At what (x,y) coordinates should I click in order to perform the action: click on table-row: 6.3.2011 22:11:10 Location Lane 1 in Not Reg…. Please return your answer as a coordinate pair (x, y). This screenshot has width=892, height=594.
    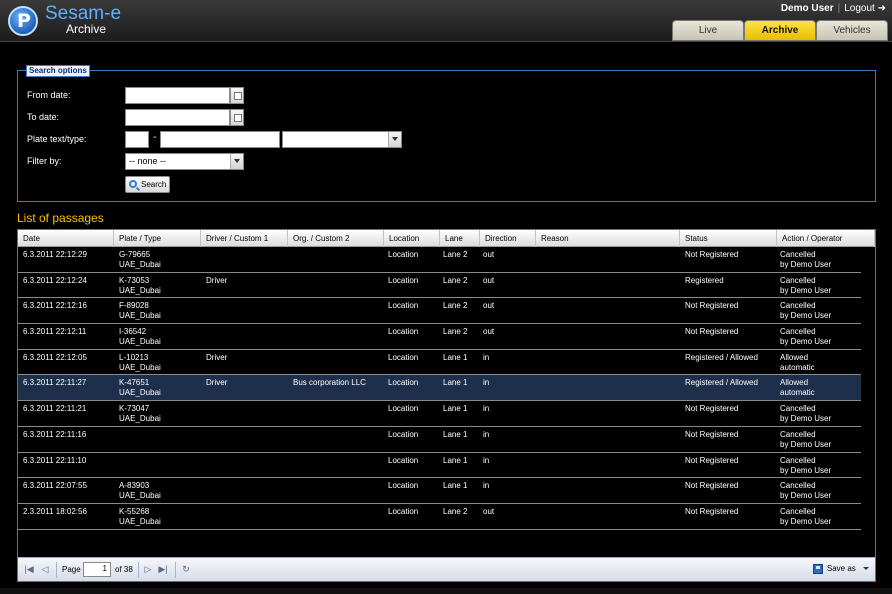
    Looking at the image, I should click on (439, 466).